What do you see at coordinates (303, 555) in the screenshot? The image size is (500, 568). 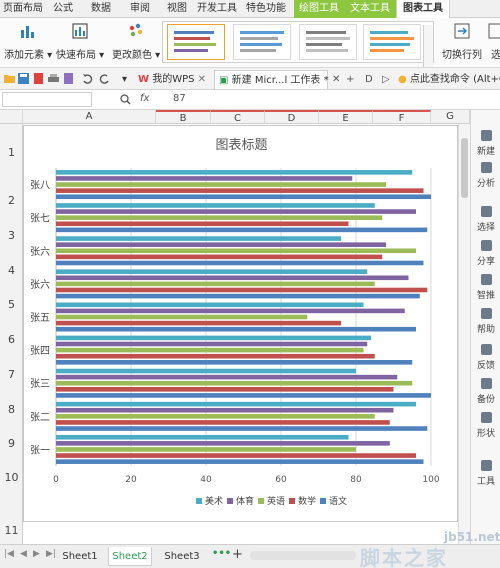 I see `horizontal-scrollbar` at bounding box center [303, 555].